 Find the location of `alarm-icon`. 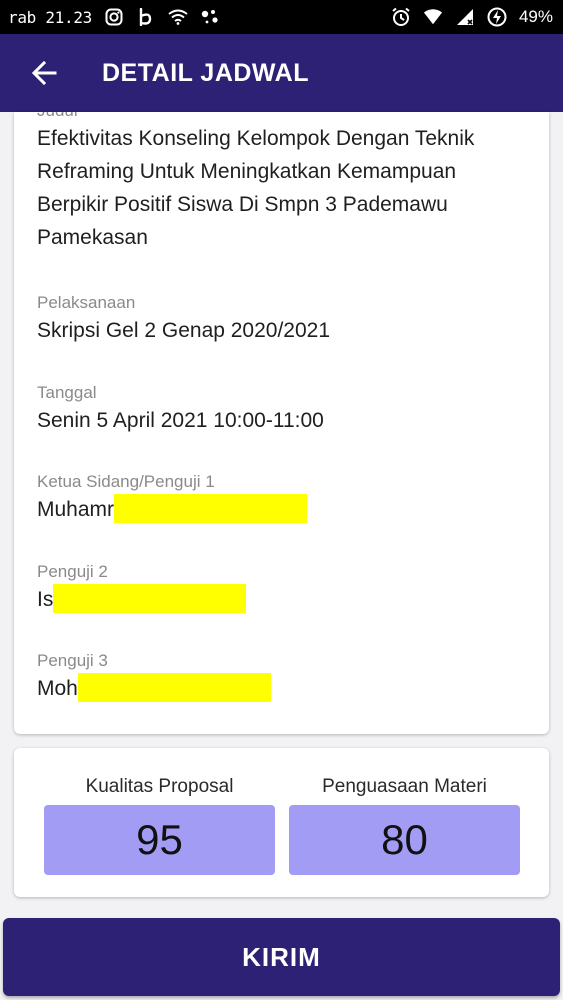

alarm-icon is located at coordinates (401, 17).